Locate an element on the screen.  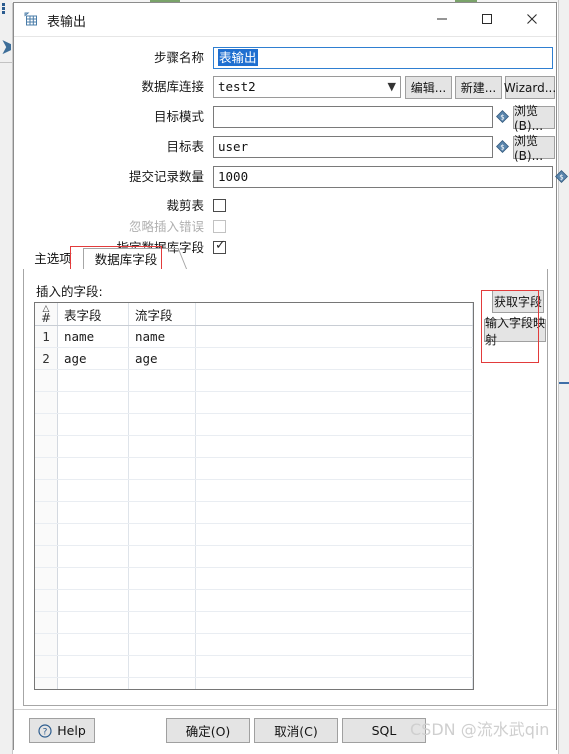
close-button is located at coordinates (531, 19).